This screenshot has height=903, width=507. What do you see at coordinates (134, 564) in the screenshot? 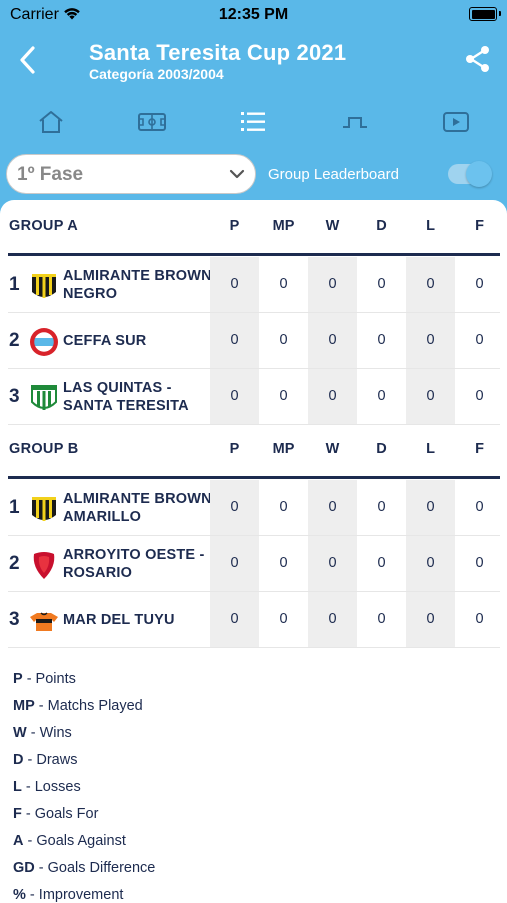
I see `team-name: ARROYITO OESTE - ROSARIO` at bounding box center [134, 564].